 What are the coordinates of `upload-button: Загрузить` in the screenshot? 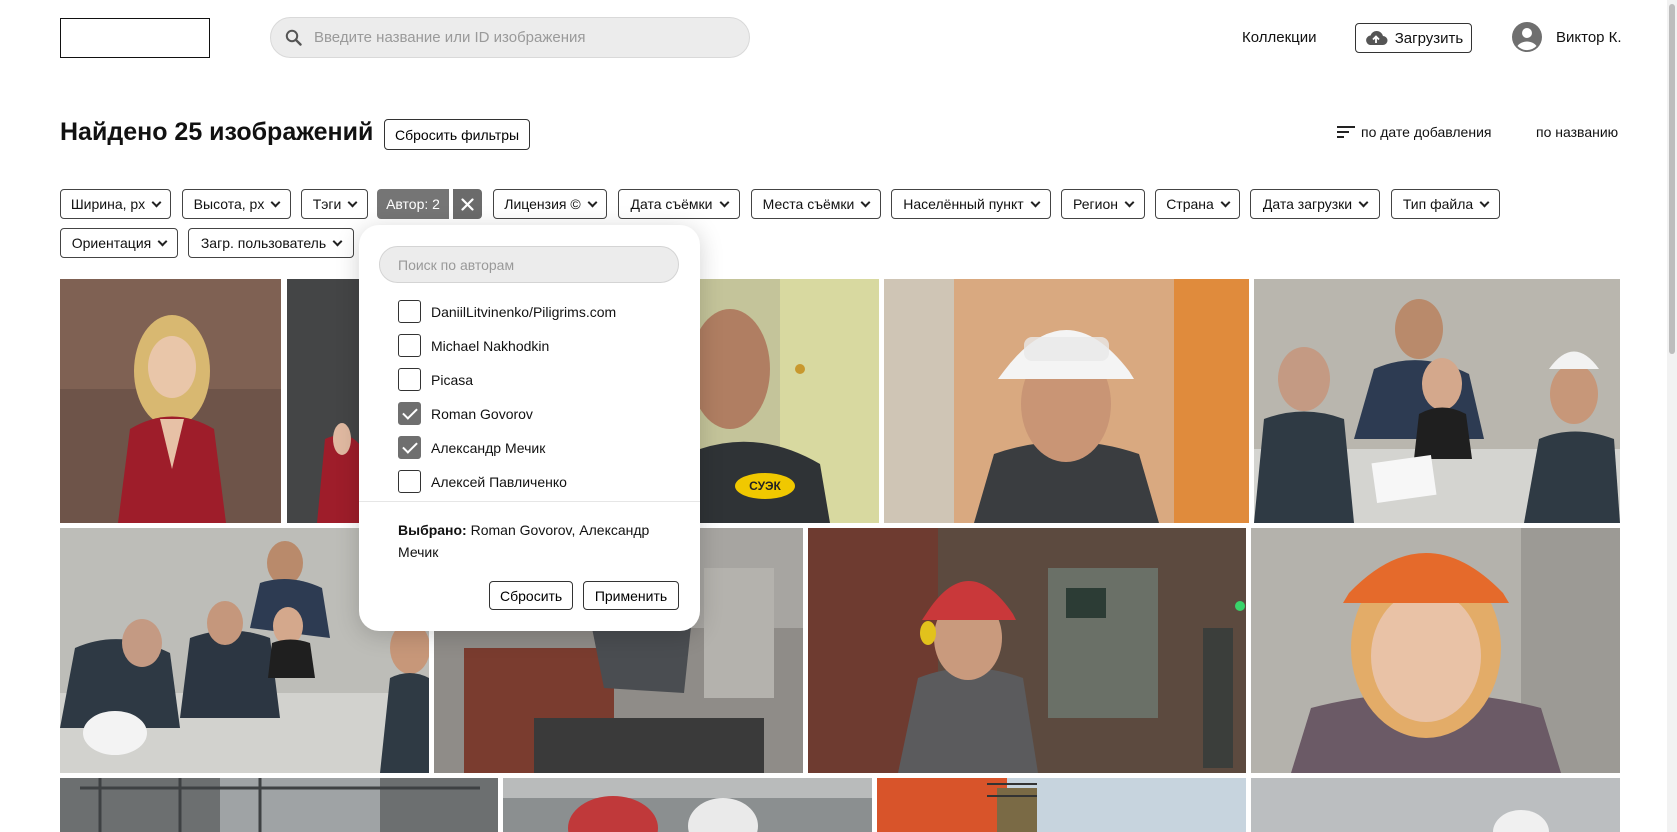 It's located at (1413, 38).